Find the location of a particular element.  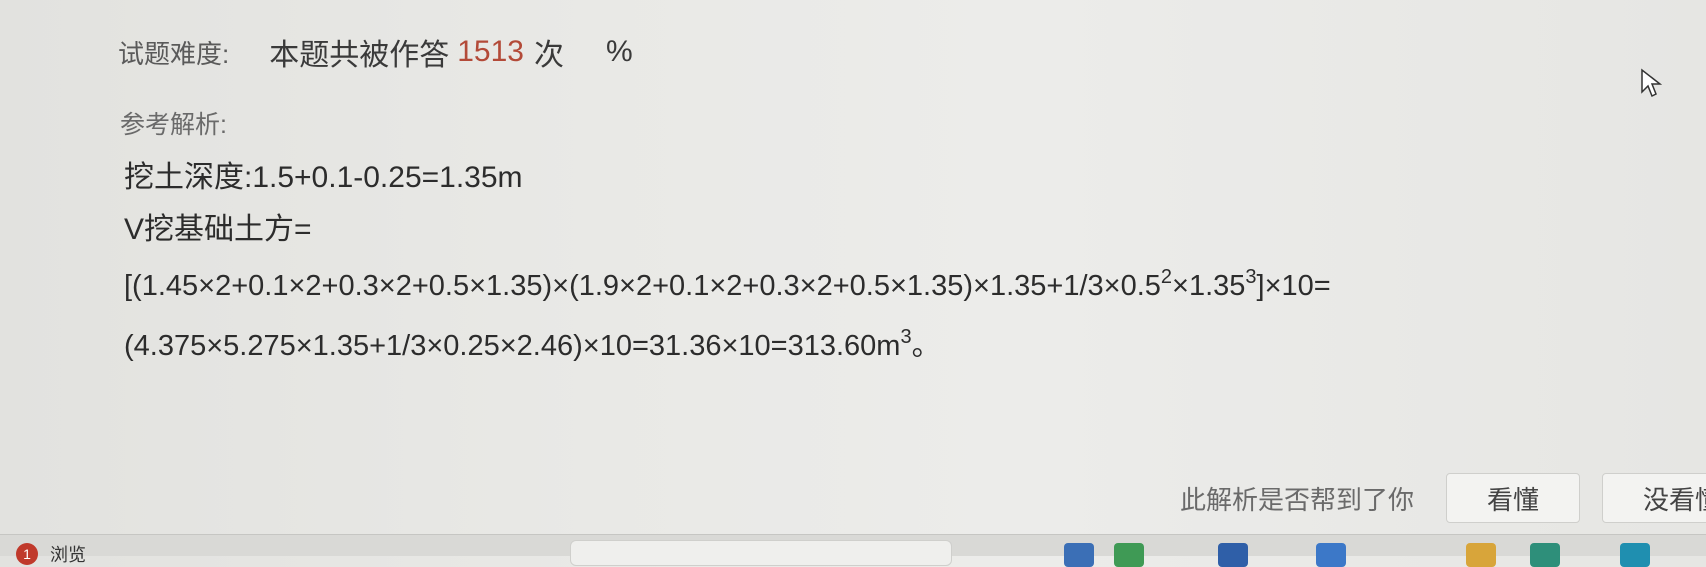

difficulty-label: 试题难度: is located at coordinates (174, 53).